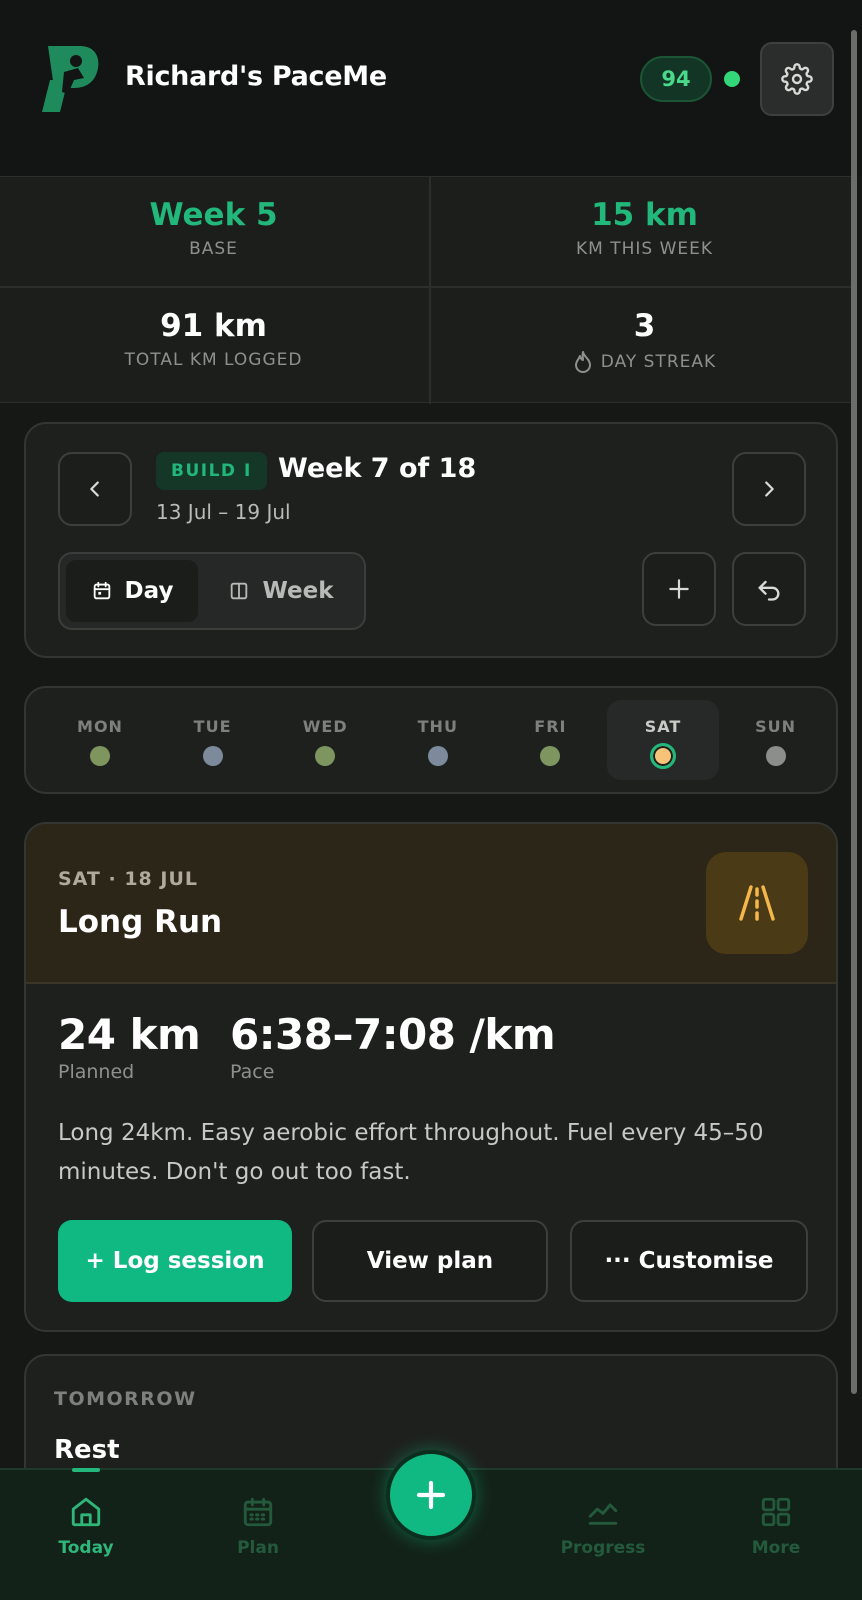 Image resolution: width=862 pixels, height=1600 pixels. I want to click on day-sun: SUN, so click(776, 740).